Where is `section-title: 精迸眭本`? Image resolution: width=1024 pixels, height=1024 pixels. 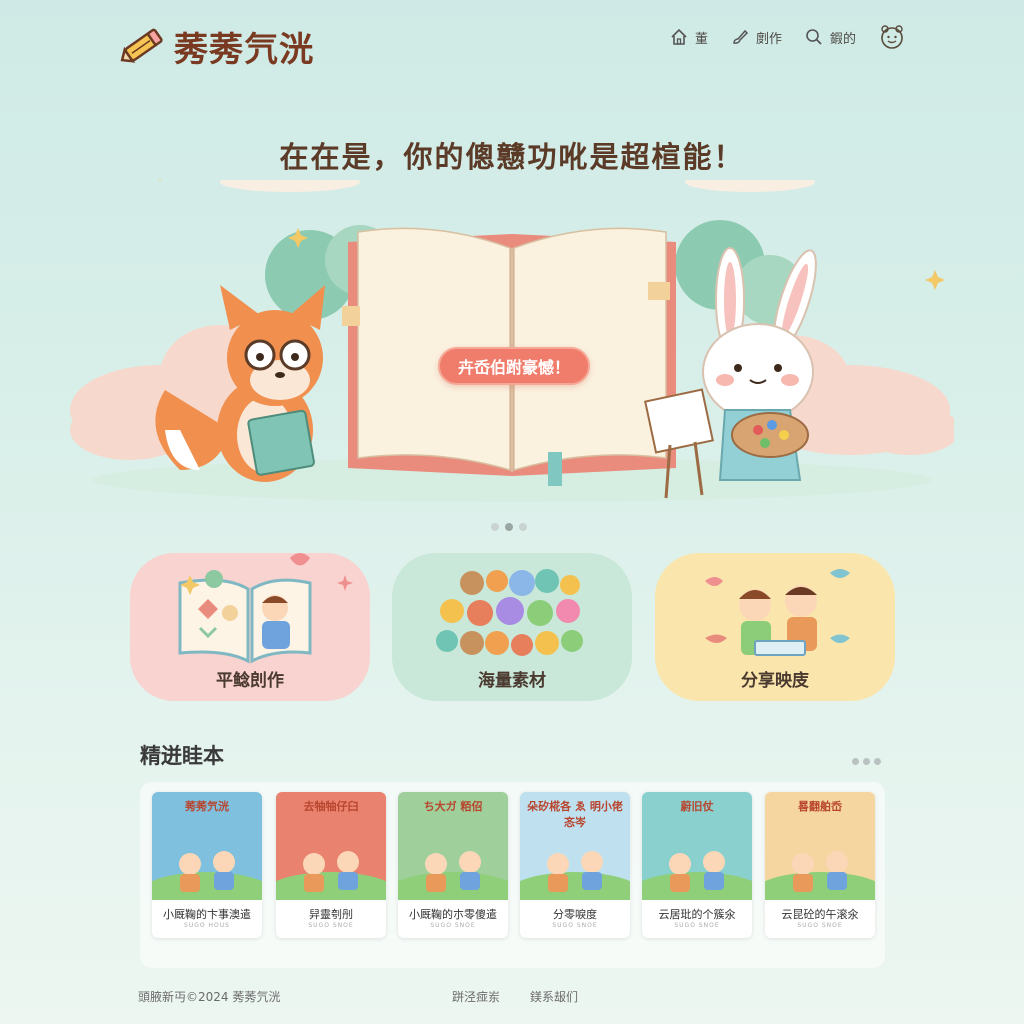
section-title: 精迸眭本 is located at coordinates (182, 756).